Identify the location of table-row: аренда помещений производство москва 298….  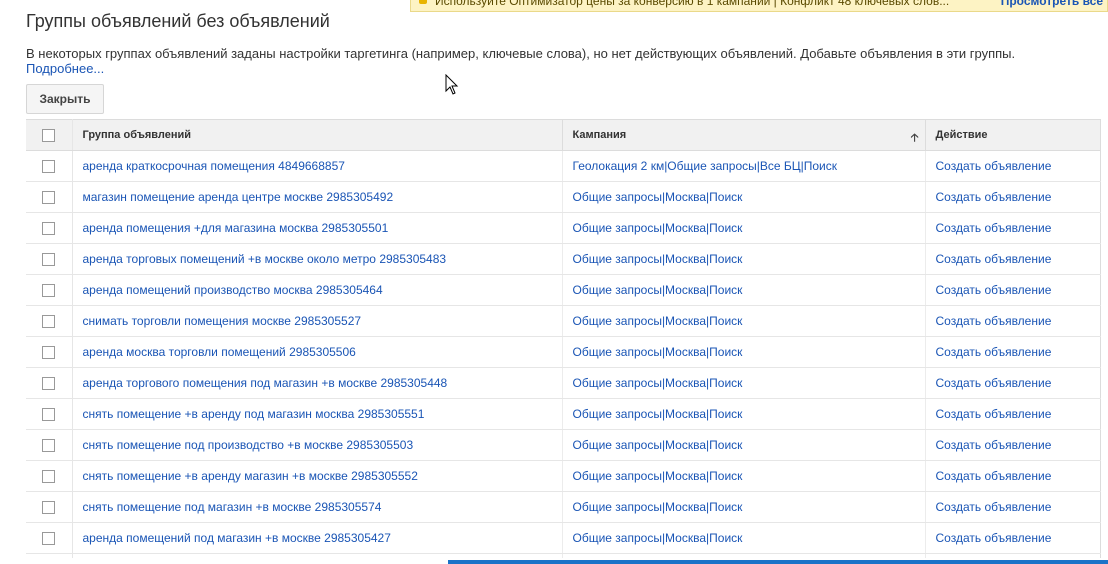
(563, 290).